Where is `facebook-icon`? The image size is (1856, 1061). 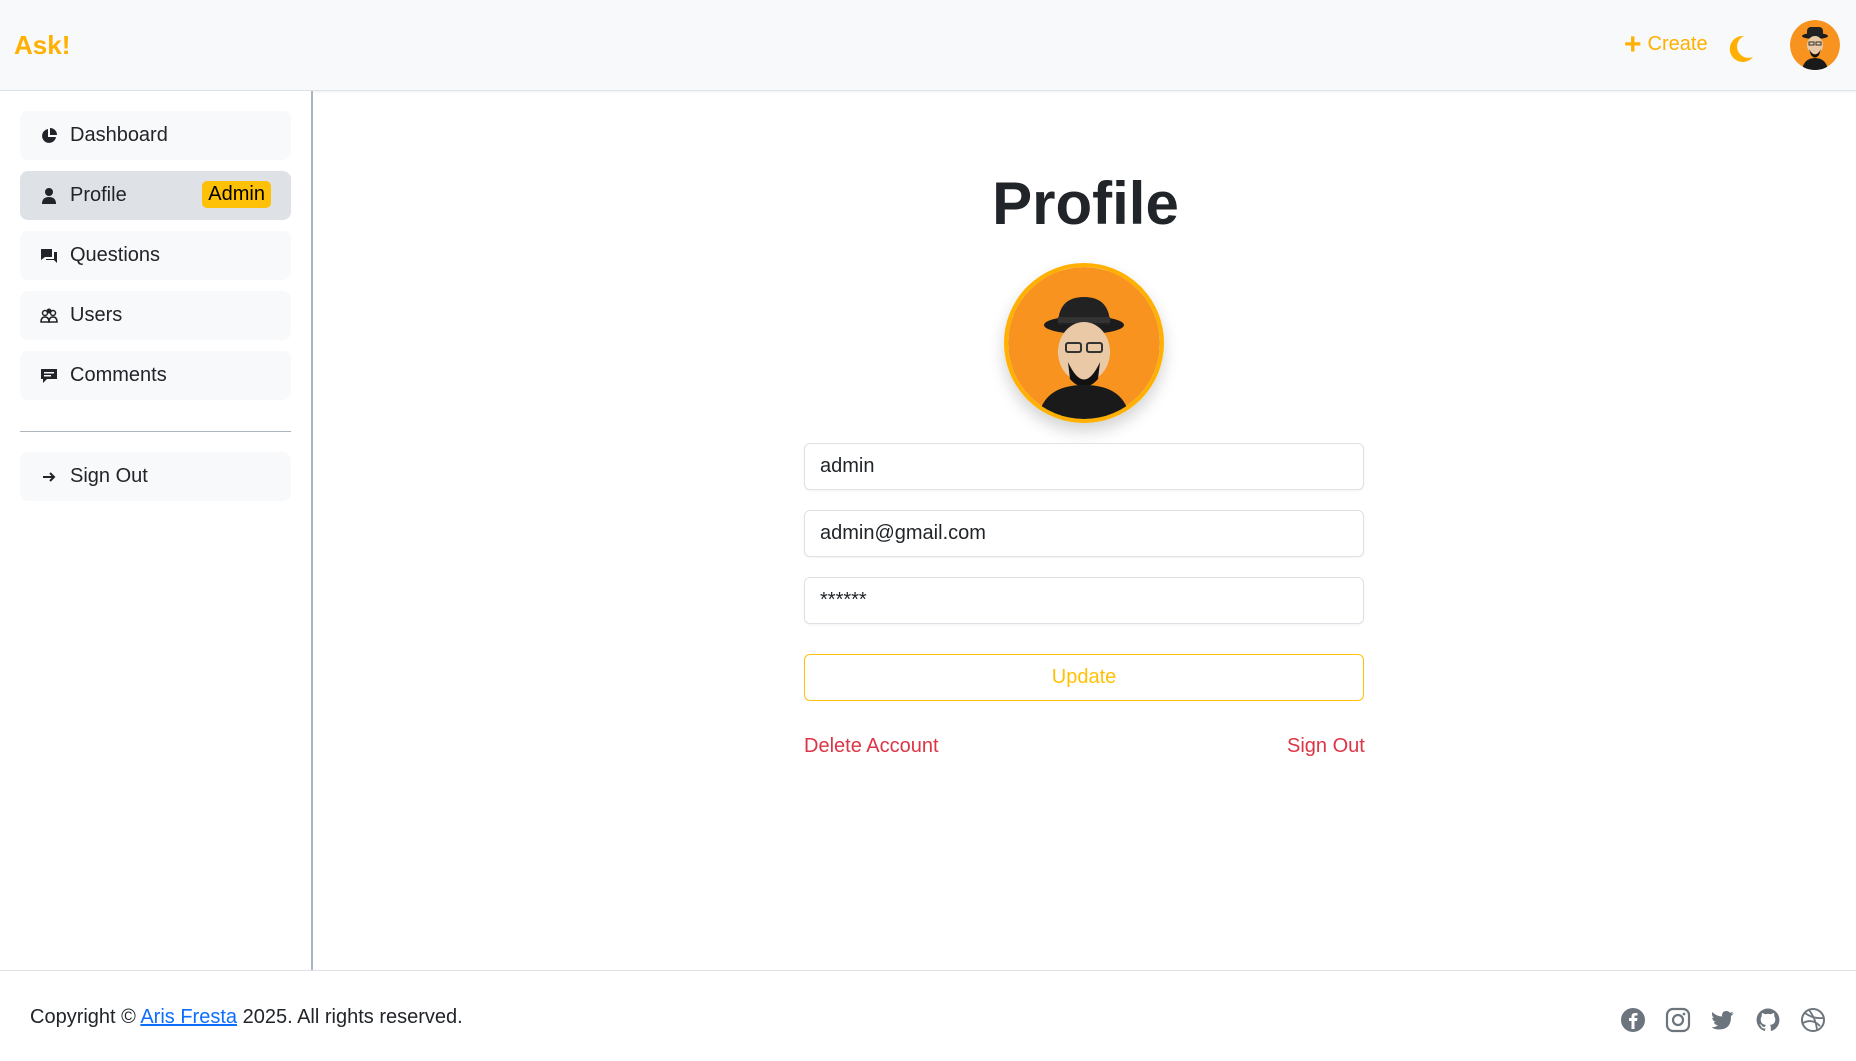
facebook-icon is located at coordinates (1633, 1020).